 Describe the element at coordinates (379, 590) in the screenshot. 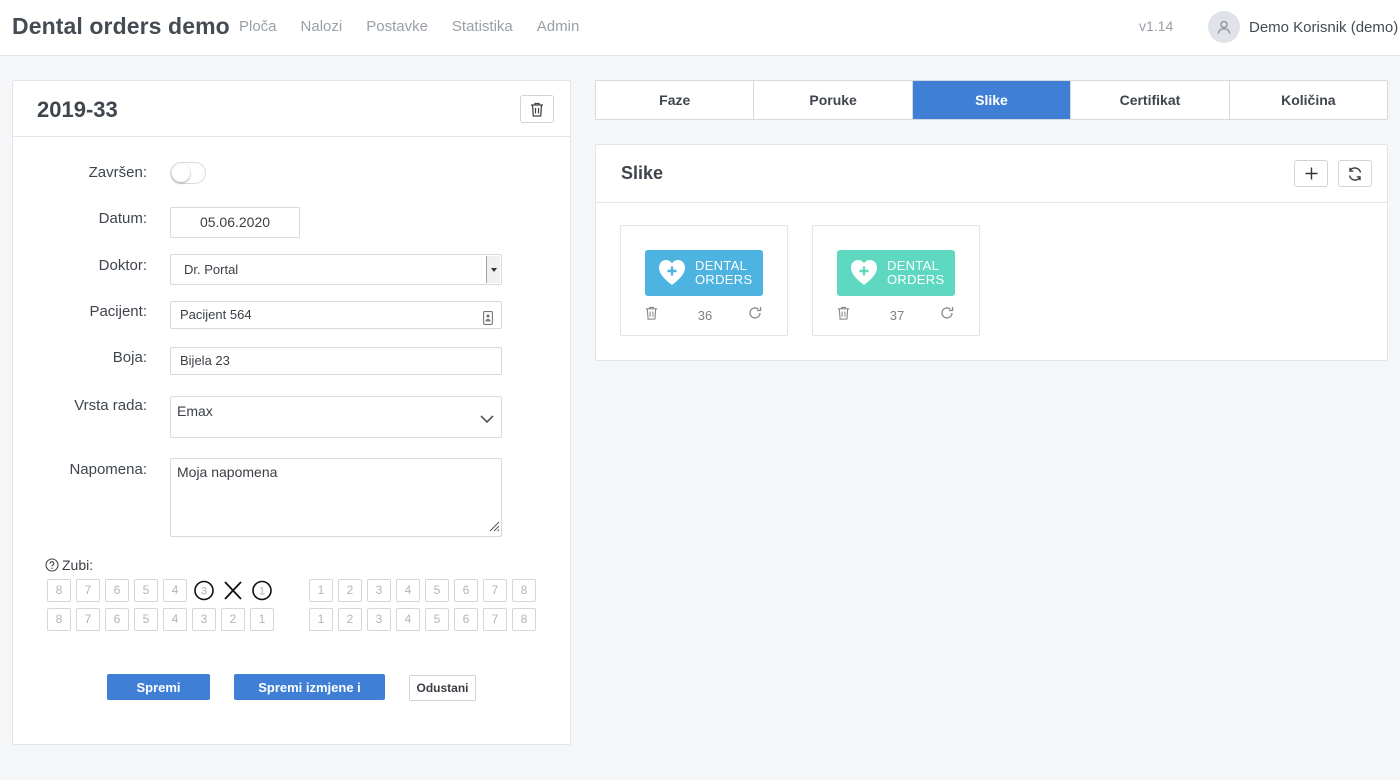

I see `tooth-upper-right-3: 3` at that location.